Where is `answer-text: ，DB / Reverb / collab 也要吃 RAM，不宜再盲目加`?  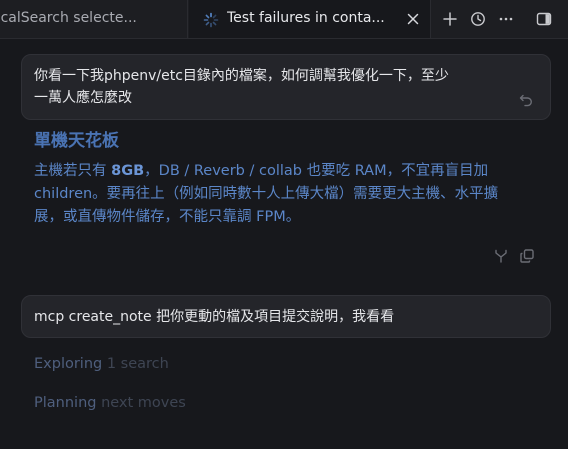 answer-text: ，DB / Reverb / collab 也要吃 RAM，不宜再盲目加 is located at coordinates (316, 171).